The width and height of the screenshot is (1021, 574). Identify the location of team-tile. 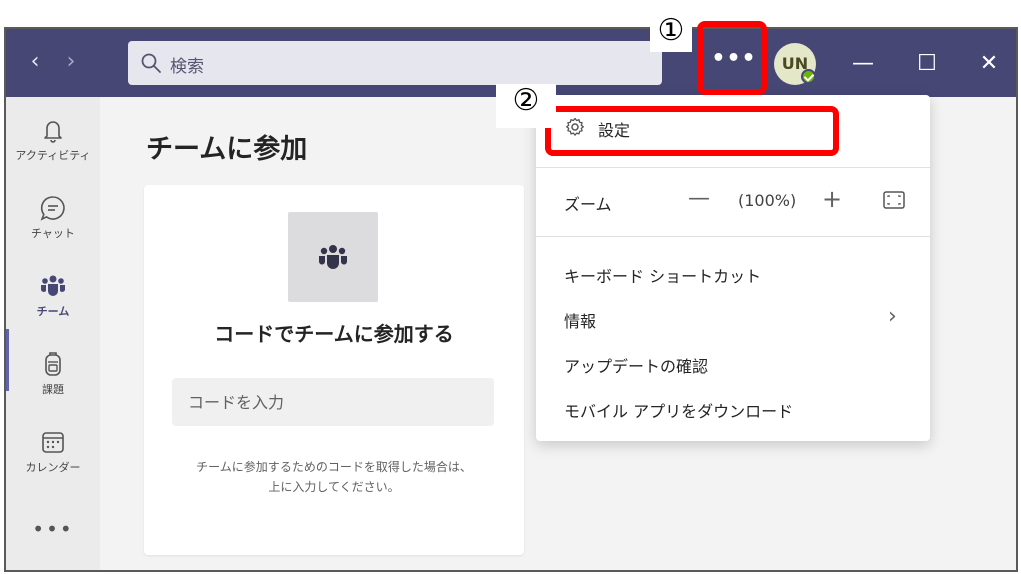
(333, 257).